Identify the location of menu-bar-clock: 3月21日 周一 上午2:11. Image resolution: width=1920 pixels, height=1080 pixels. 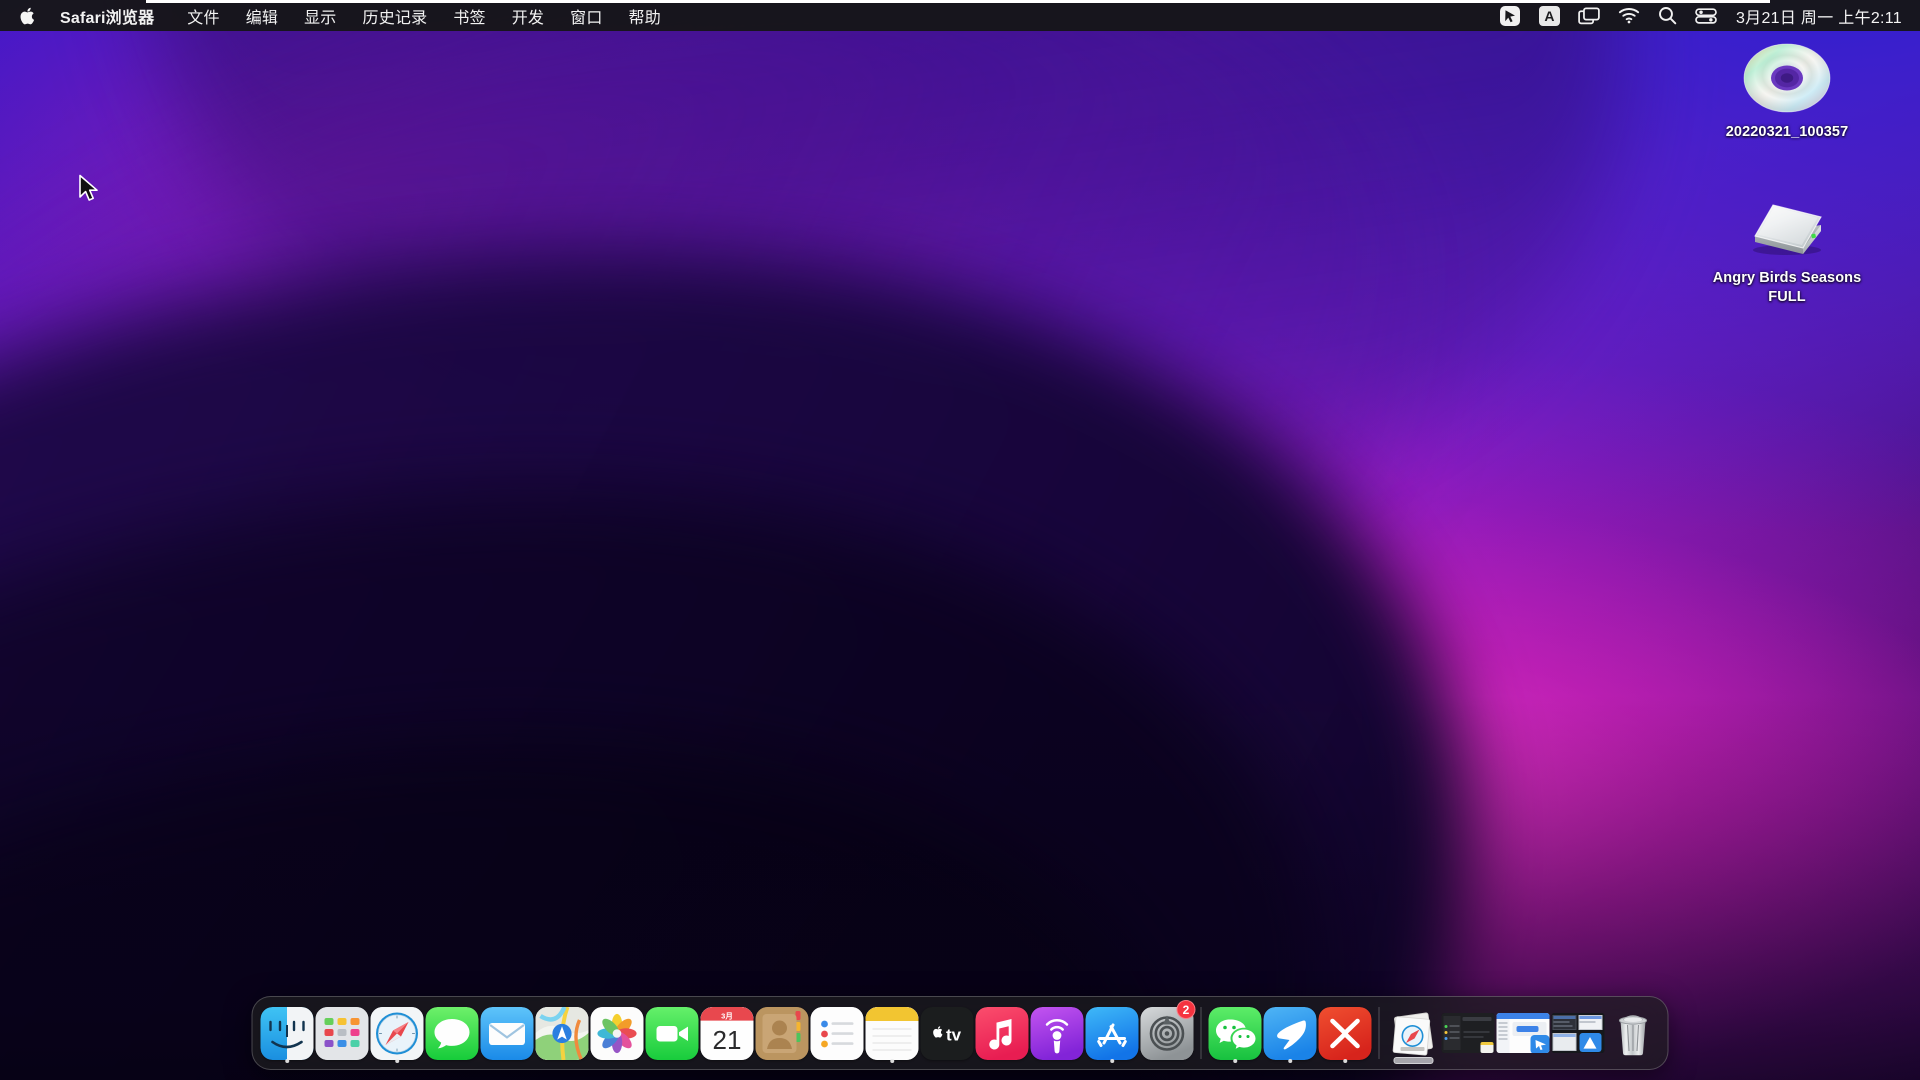
(1816, 15).